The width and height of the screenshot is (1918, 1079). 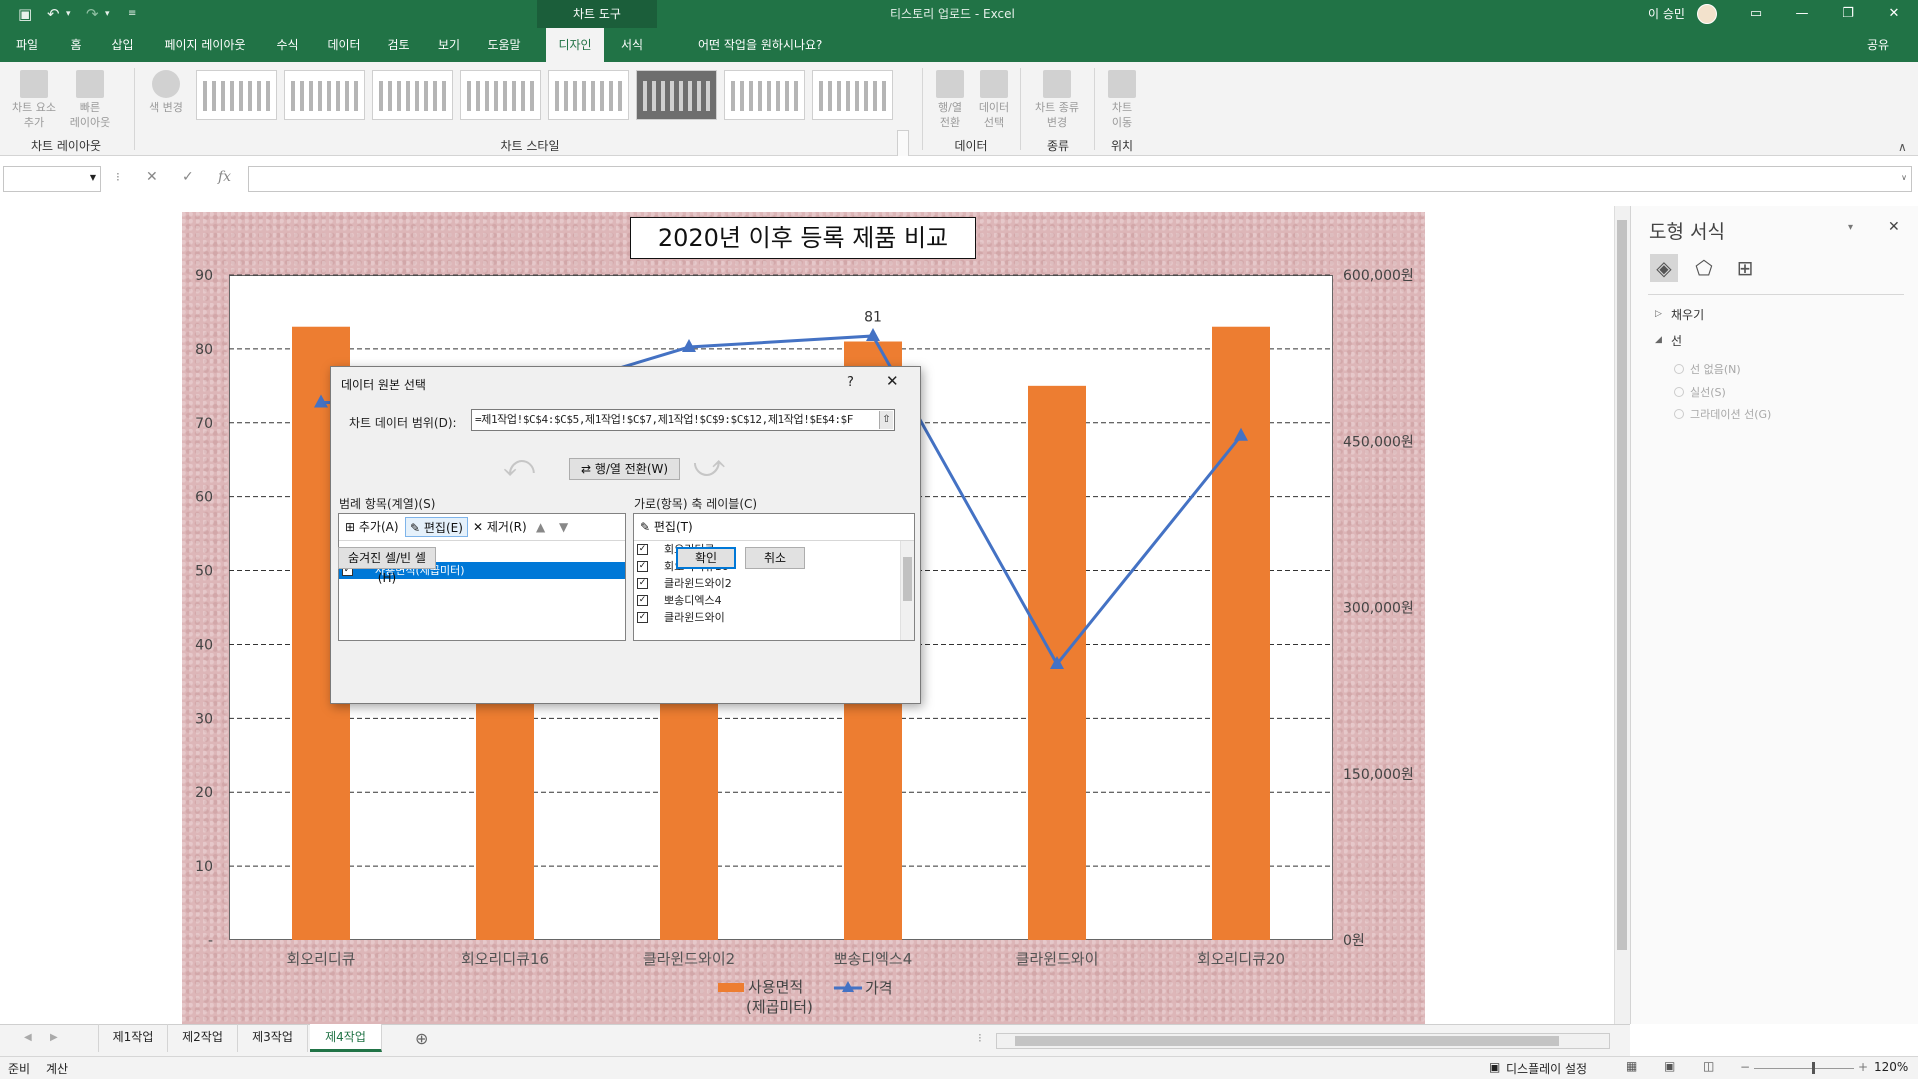 I want to click on legend-swatch-bar, so click(x=731, y=987).